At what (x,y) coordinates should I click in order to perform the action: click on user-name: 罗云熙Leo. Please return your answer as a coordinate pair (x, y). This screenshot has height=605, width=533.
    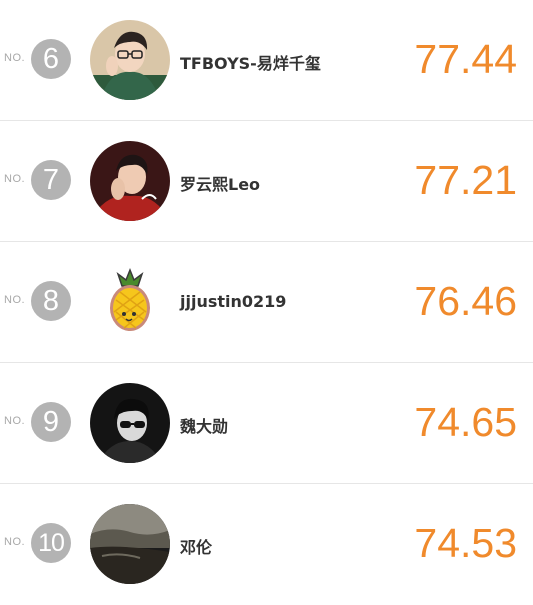
    Looking at the image, I should click on (220, 183).